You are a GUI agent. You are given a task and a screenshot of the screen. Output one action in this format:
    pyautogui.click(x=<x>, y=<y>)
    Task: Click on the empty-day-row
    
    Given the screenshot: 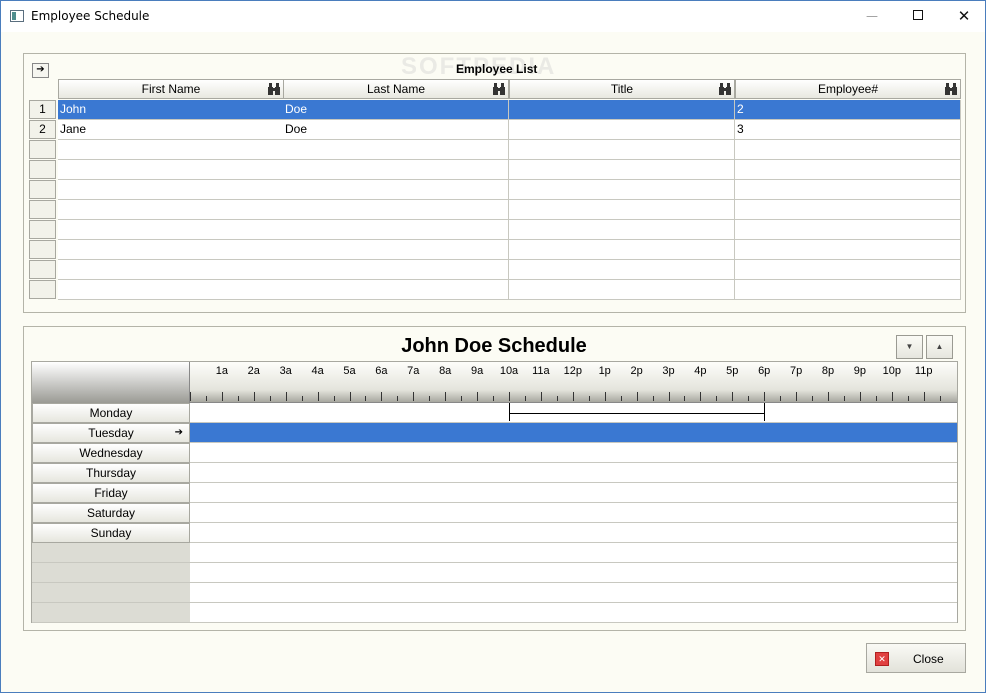 What is the action you would take?
    pyautogui.click(x=111, y=613)
    